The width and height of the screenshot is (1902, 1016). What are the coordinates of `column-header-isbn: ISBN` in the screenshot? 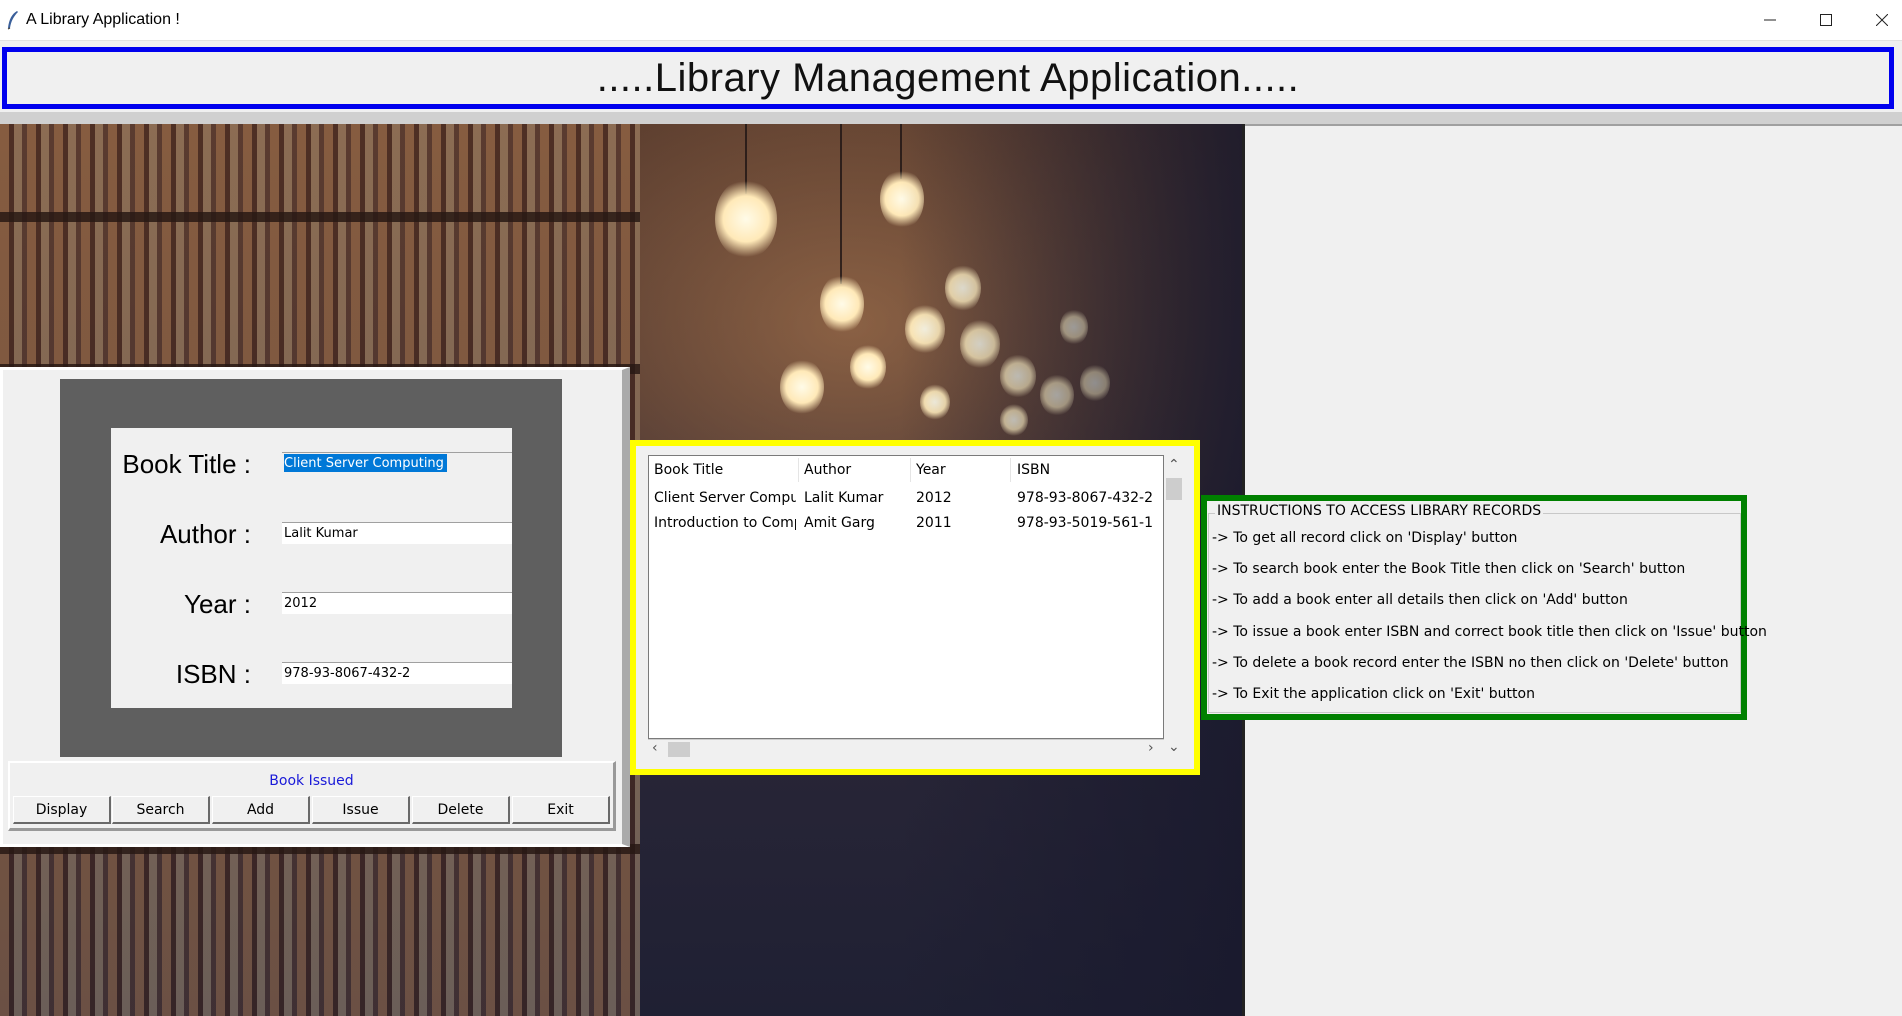 It's located at (1033, 470).